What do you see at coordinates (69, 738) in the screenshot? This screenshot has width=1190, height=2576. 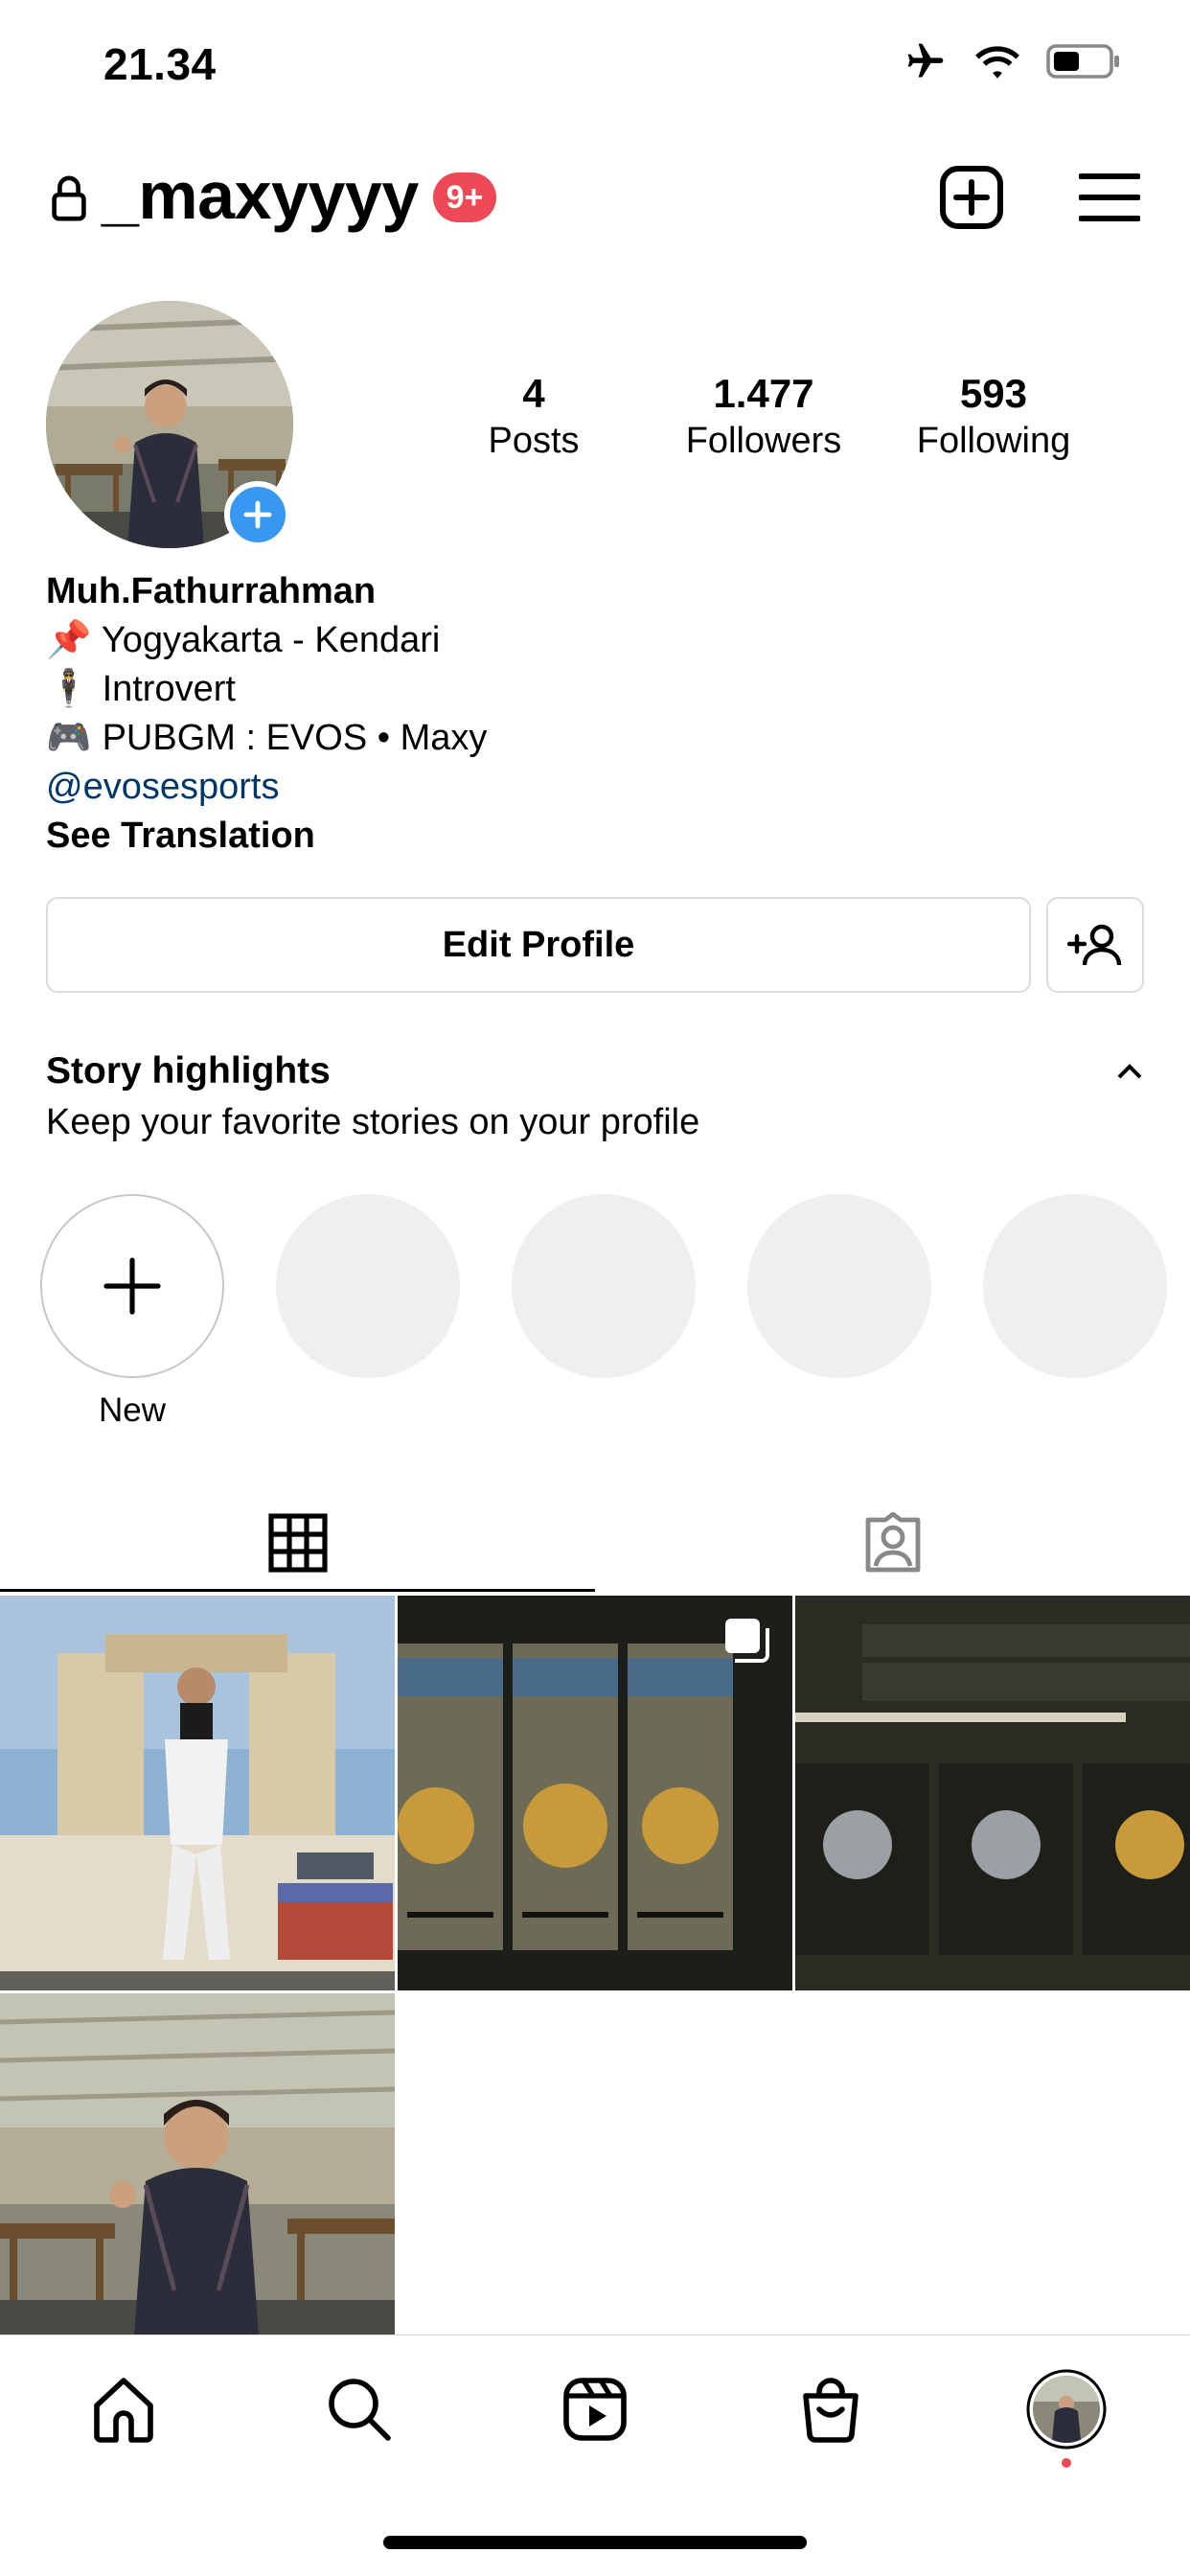 I see `gamepad-icon: 🎮` at bounding box center [69, 738].